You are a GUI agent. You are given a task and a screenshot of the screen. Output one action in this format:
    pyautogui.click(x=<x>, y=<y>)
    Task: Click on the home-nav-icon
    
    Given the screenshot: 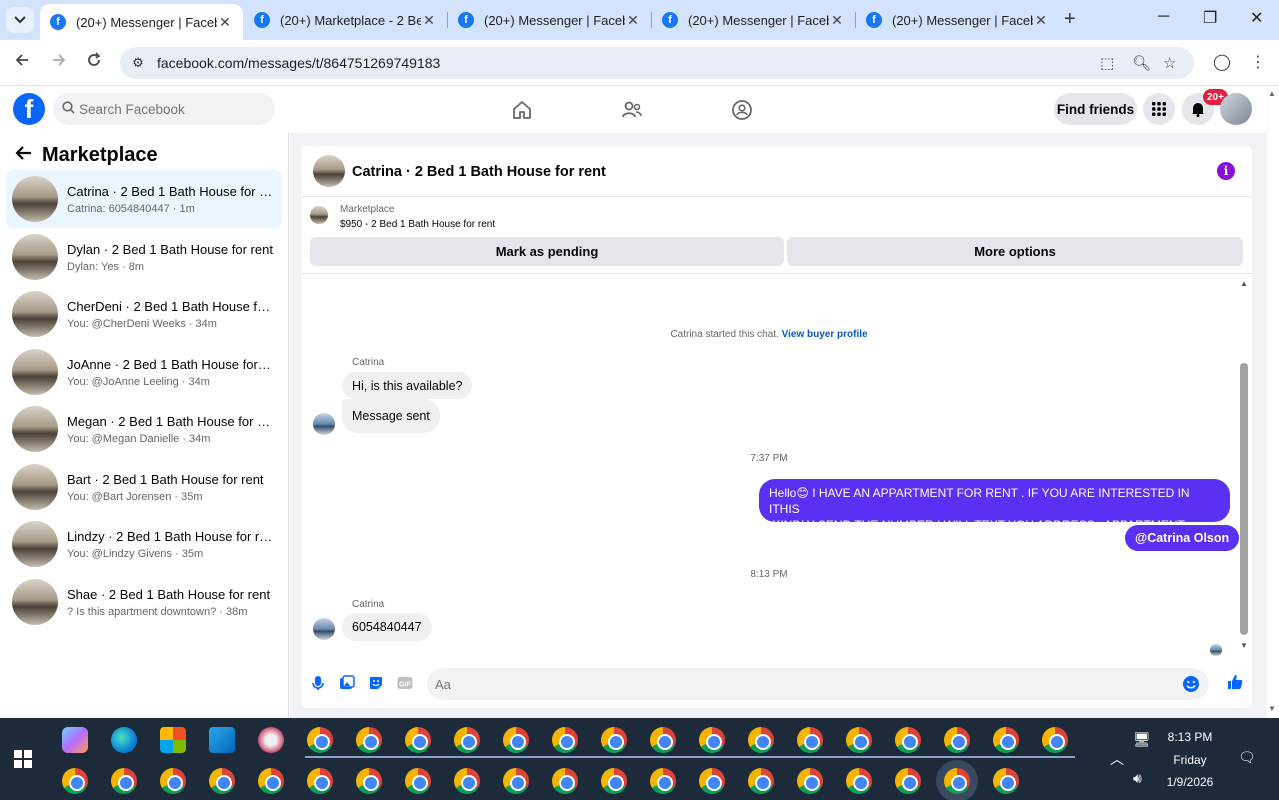 What is the action you would take?
    pyautogui.click(x=522, y=110)
    